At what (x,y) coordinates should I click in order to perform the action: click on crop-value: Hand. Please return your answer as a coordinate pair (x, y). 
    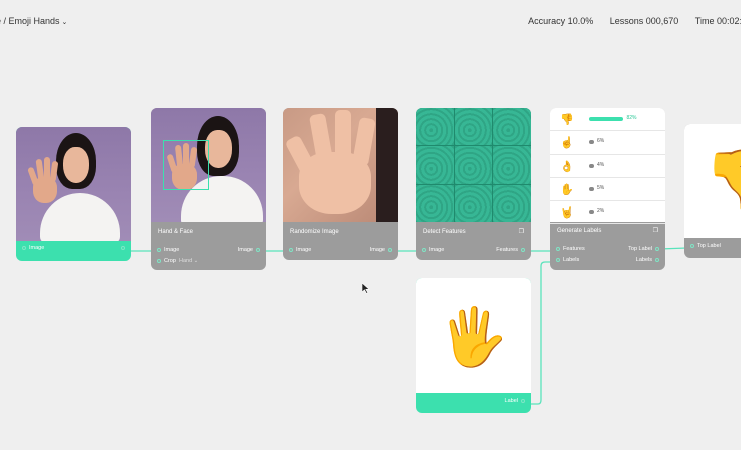
    Looking at the image, I should click on (185, 261).